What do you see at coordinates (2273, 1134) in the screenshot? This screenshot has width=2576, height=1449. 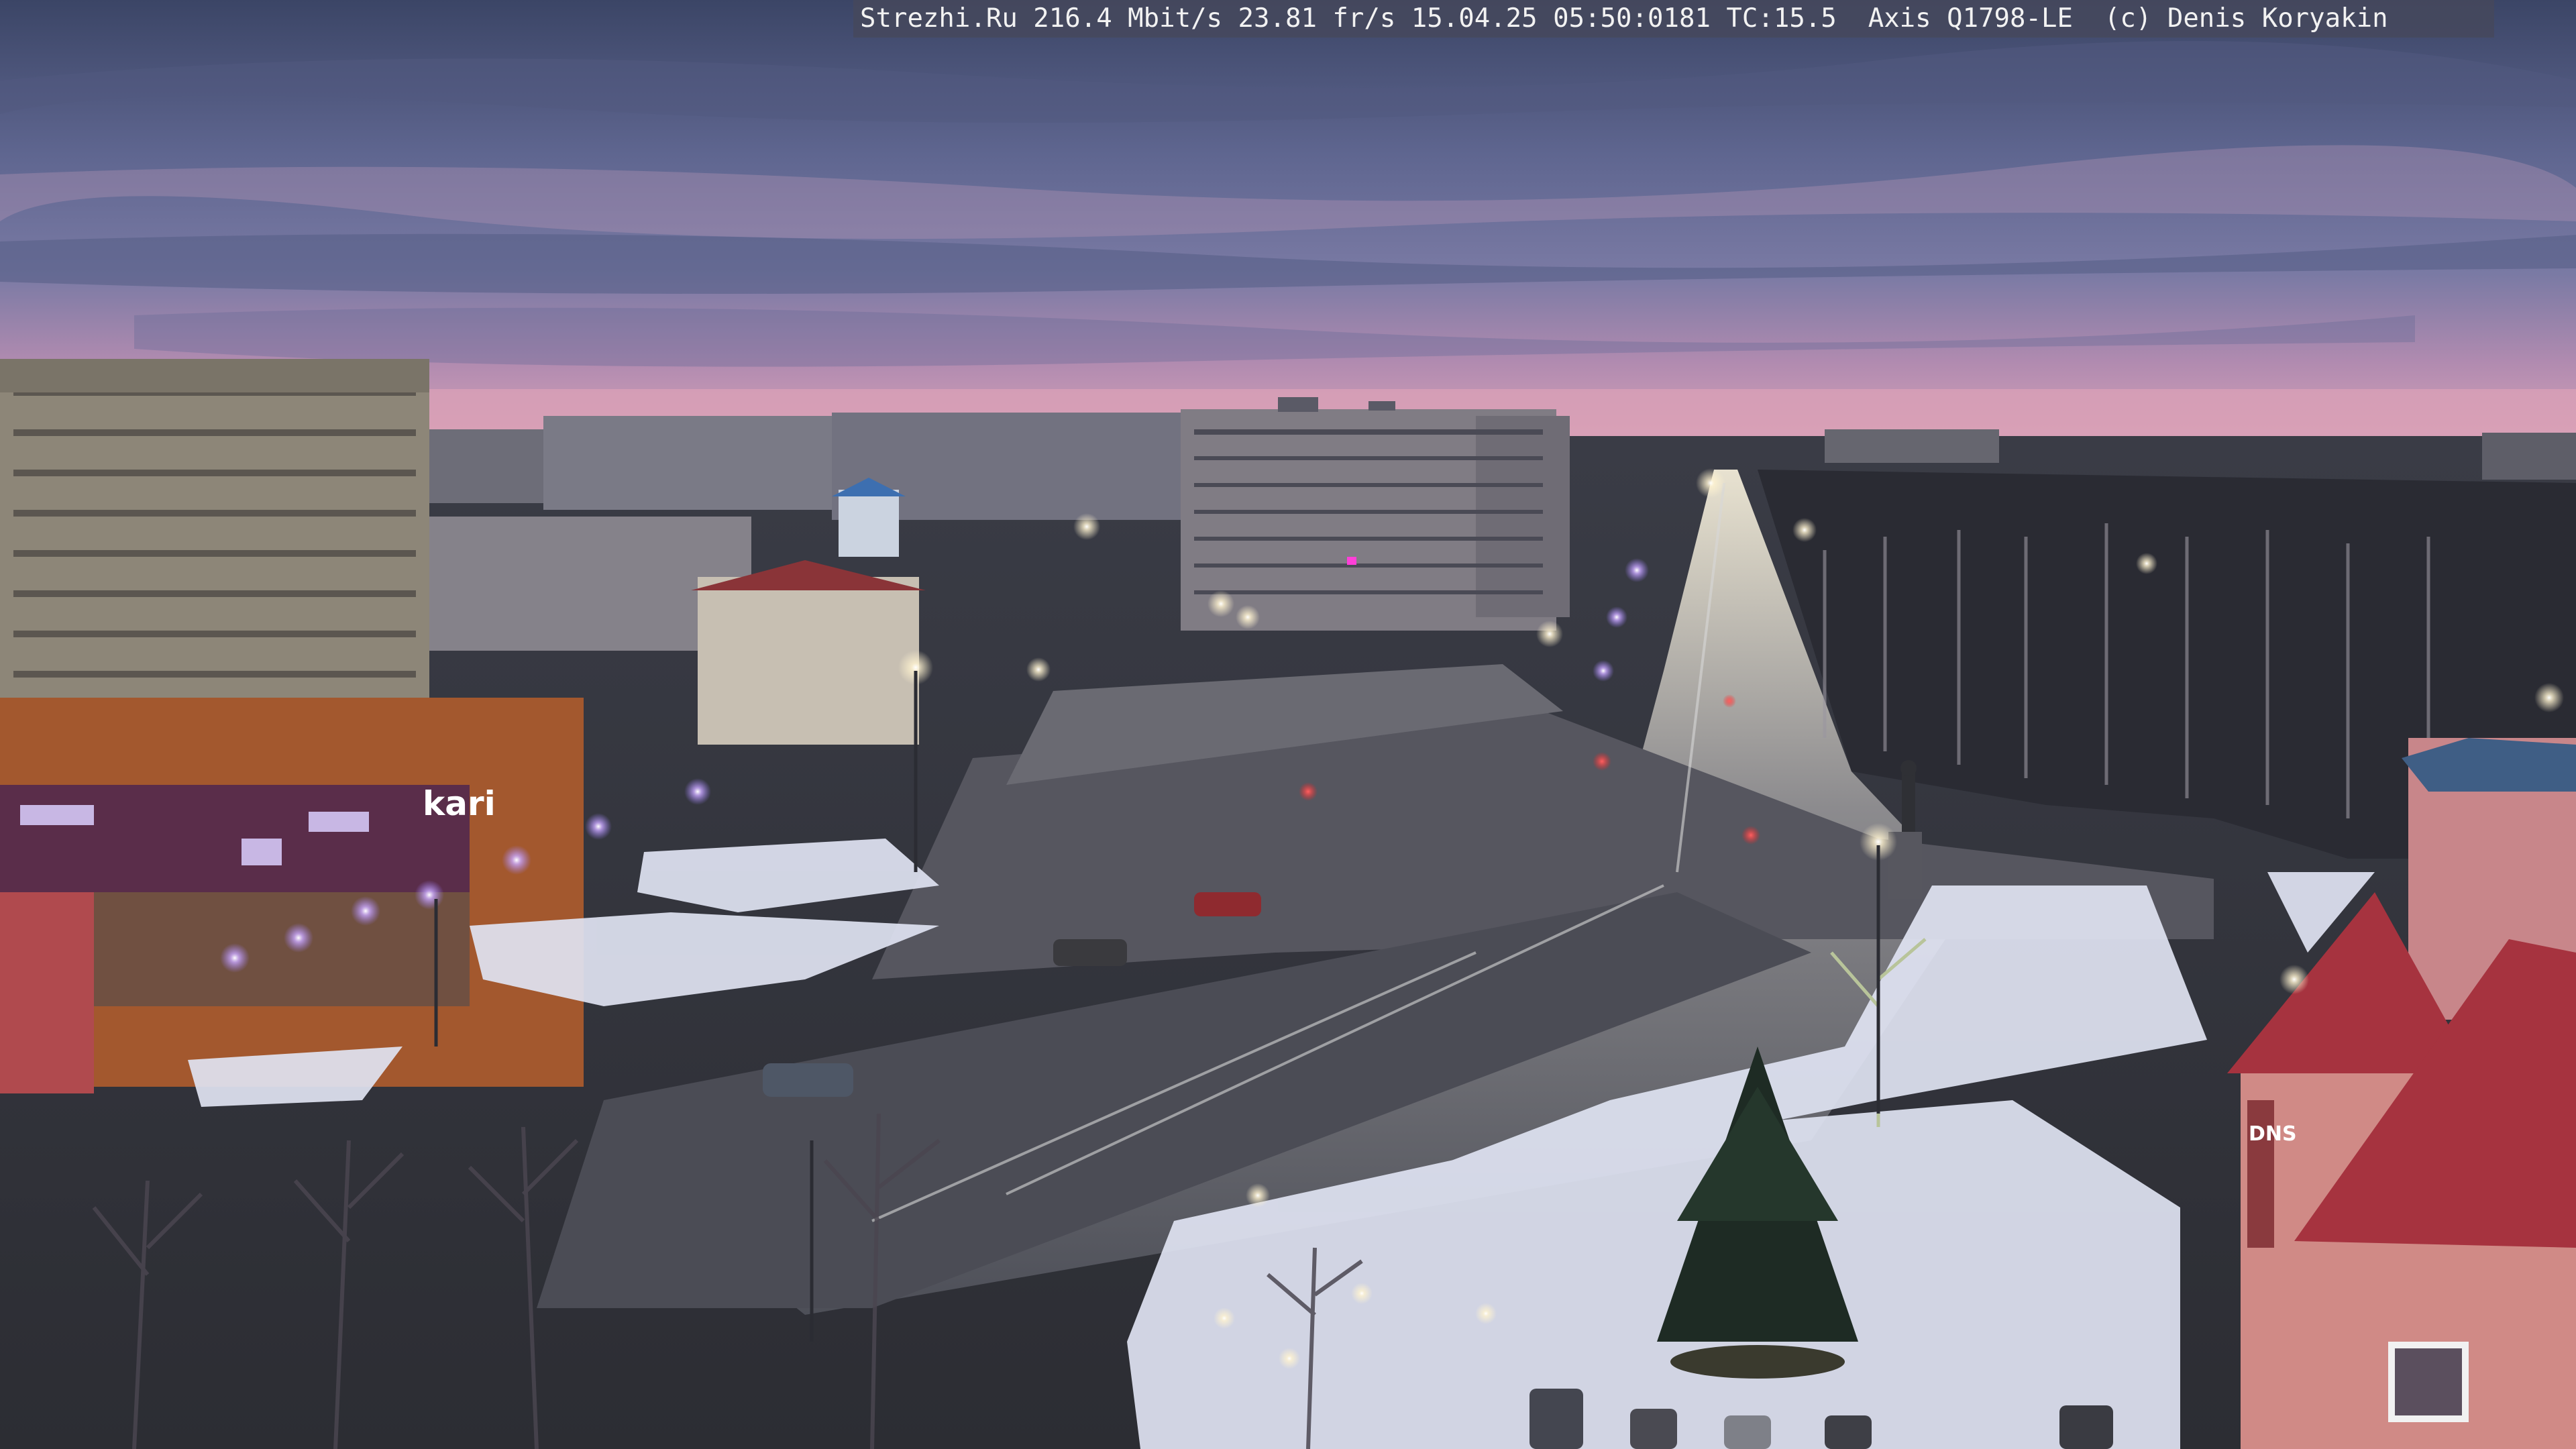 I see `store-sign-dns: DNS` at bounding box center [2273, 1134].